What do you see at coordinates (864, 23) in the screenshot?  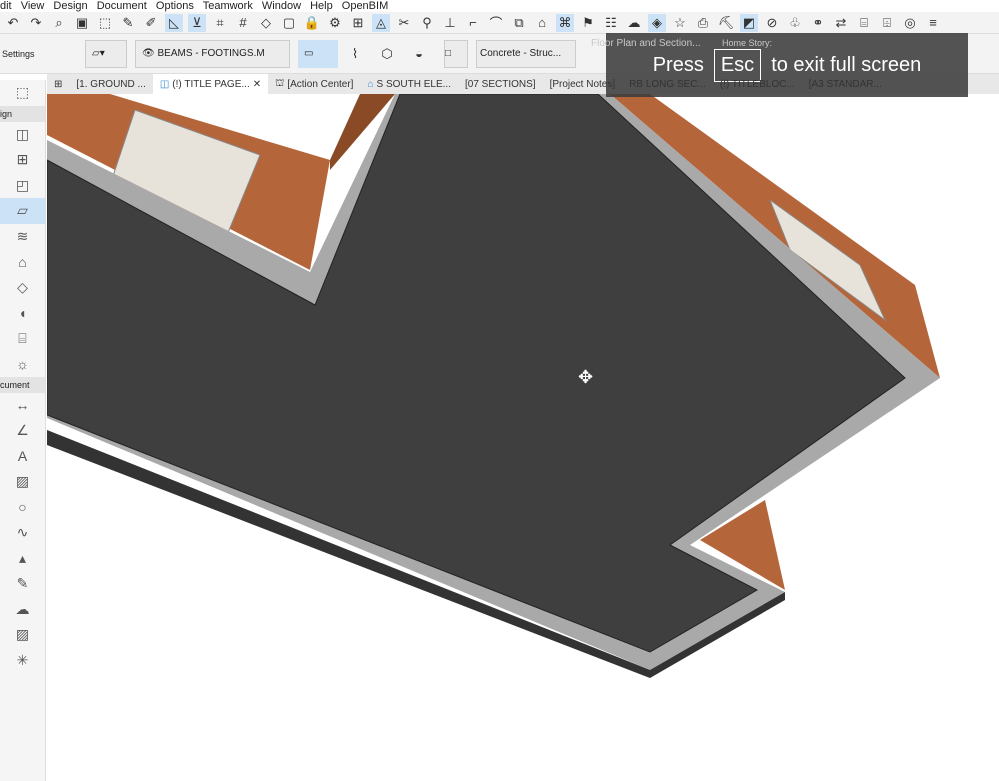 I see `building-icon: ⌸` at bounding box center [864, 23].